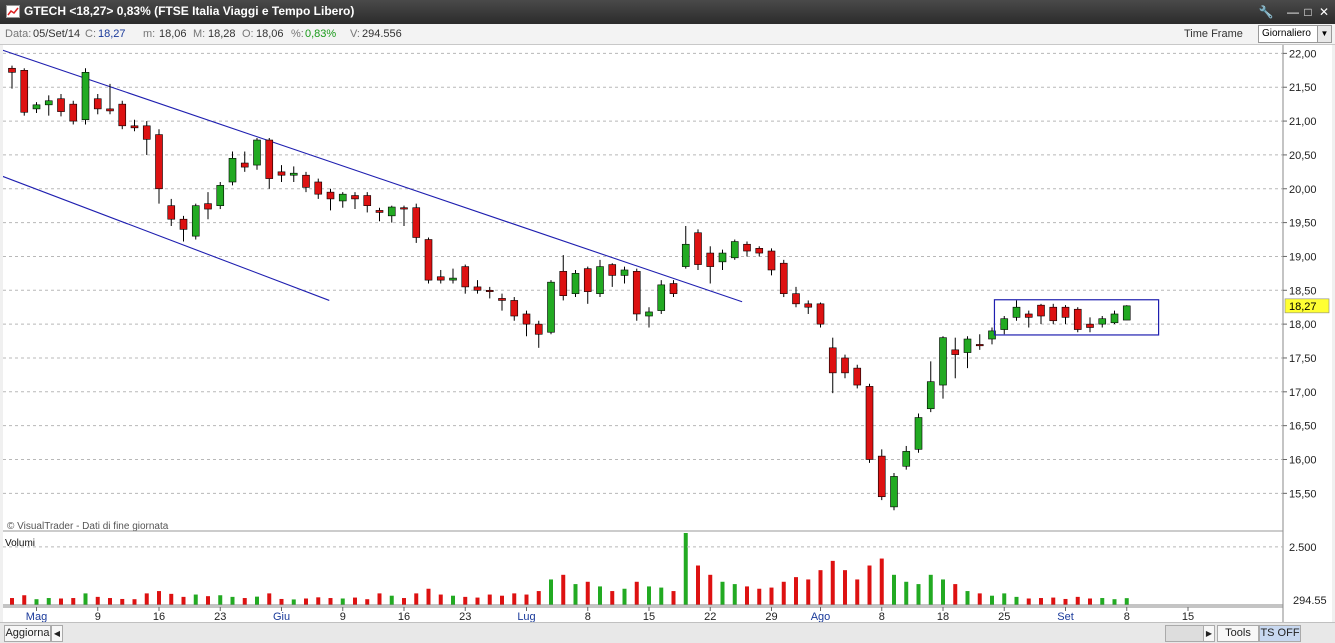 The image size is (1335, 643). I want to click on time-frame-select: Giornaliero ▼, so click(1295, 34).